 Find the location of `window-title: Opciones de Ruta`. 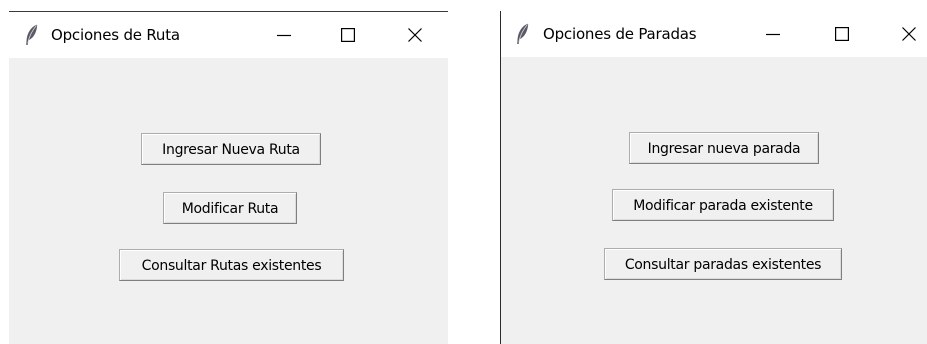

window-title: Opciones de Ruta is located at coordinates (115, 35).